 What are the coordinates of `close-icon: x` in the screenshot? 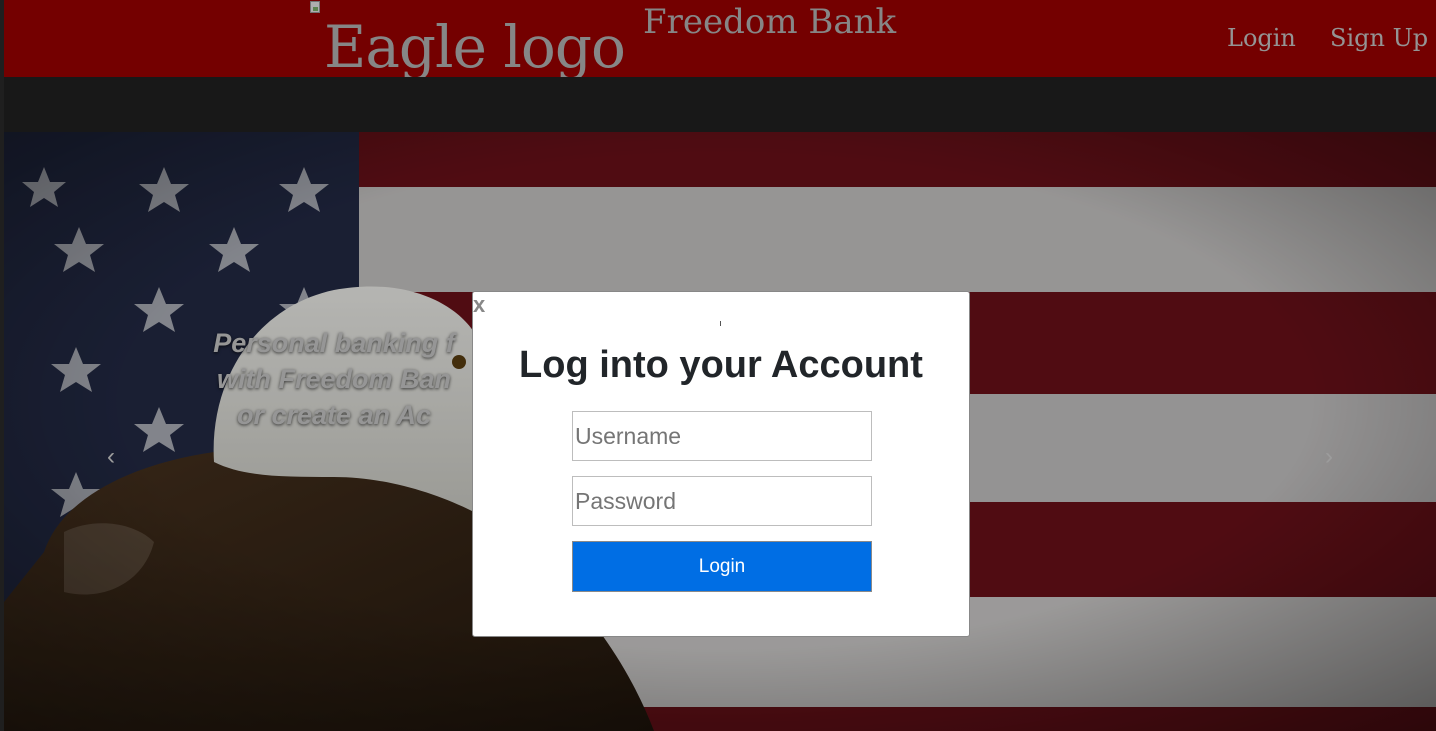 It's located at (479, 305).